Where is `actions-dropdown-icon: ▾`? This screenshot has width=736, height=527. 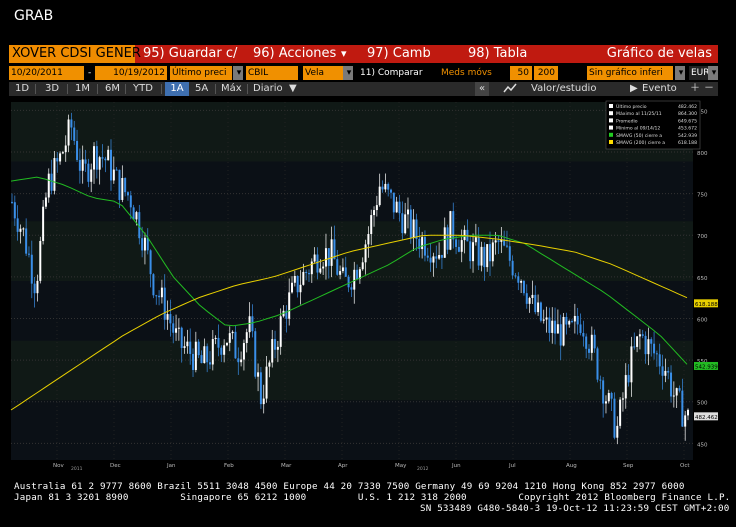
actions-dropdown-icon: ▾ is located at coordinates (344, 54).